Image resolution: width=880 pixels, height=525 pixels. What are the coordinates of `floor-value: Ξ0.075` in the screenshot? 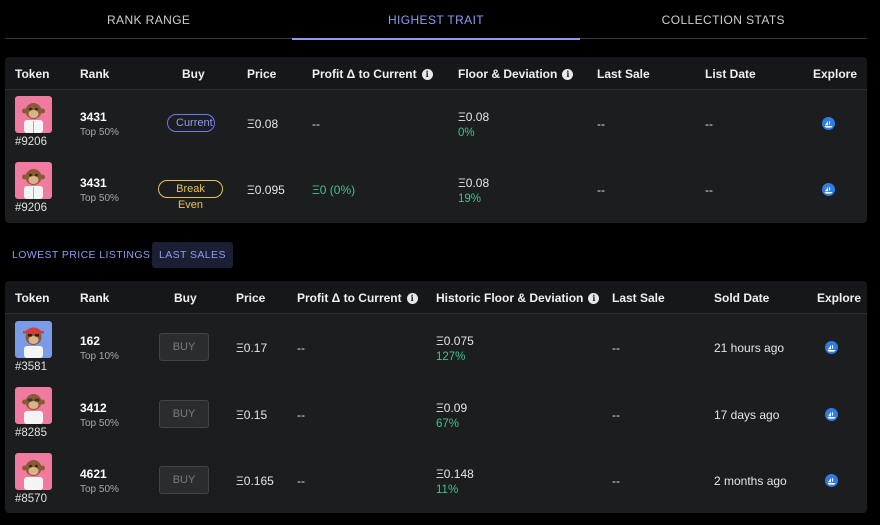 It's located at (455, 341).